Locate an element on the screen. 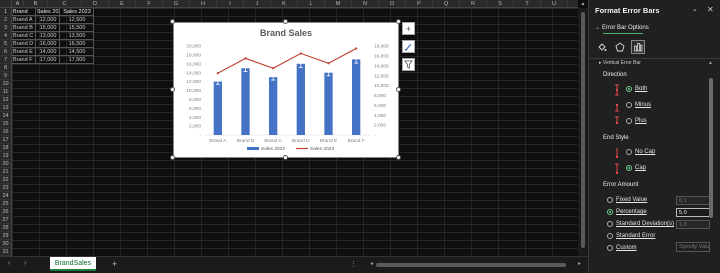  table-cell: 15,000 is located at coordinates (48, 28).